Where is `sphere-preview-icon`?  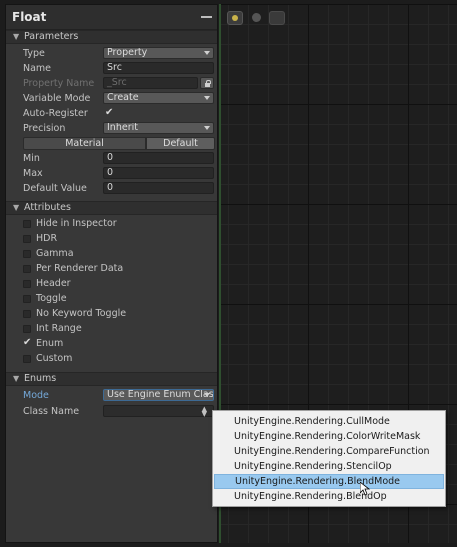
sphere-preview-icon is located at coordinates (257, 18).